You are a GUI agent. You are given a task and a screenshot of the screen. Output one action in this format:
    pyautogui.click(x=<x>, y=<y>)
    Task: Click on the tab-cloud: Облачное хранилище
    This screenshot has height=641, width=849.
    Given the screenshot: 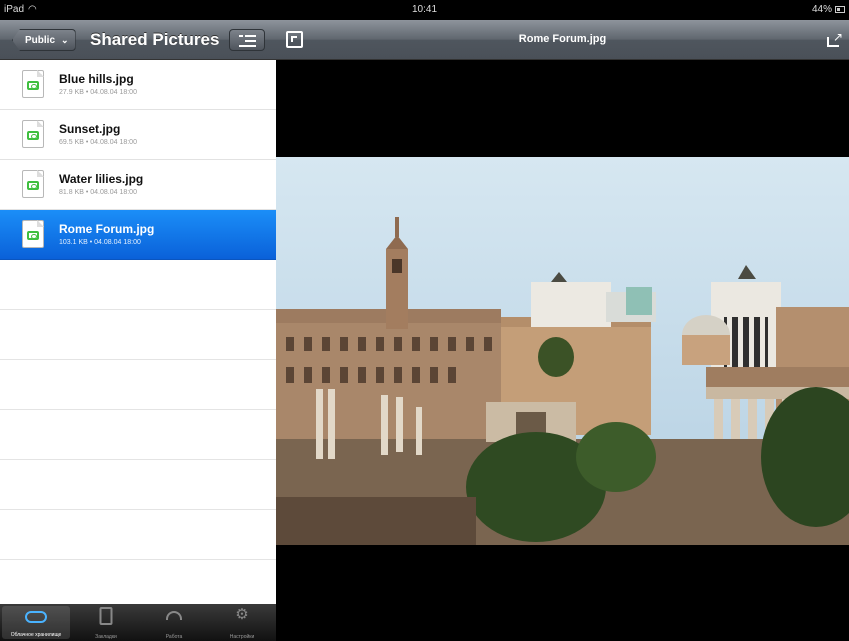 What is the action you would take?
    pyautogui.click(x=36, y=622)
    